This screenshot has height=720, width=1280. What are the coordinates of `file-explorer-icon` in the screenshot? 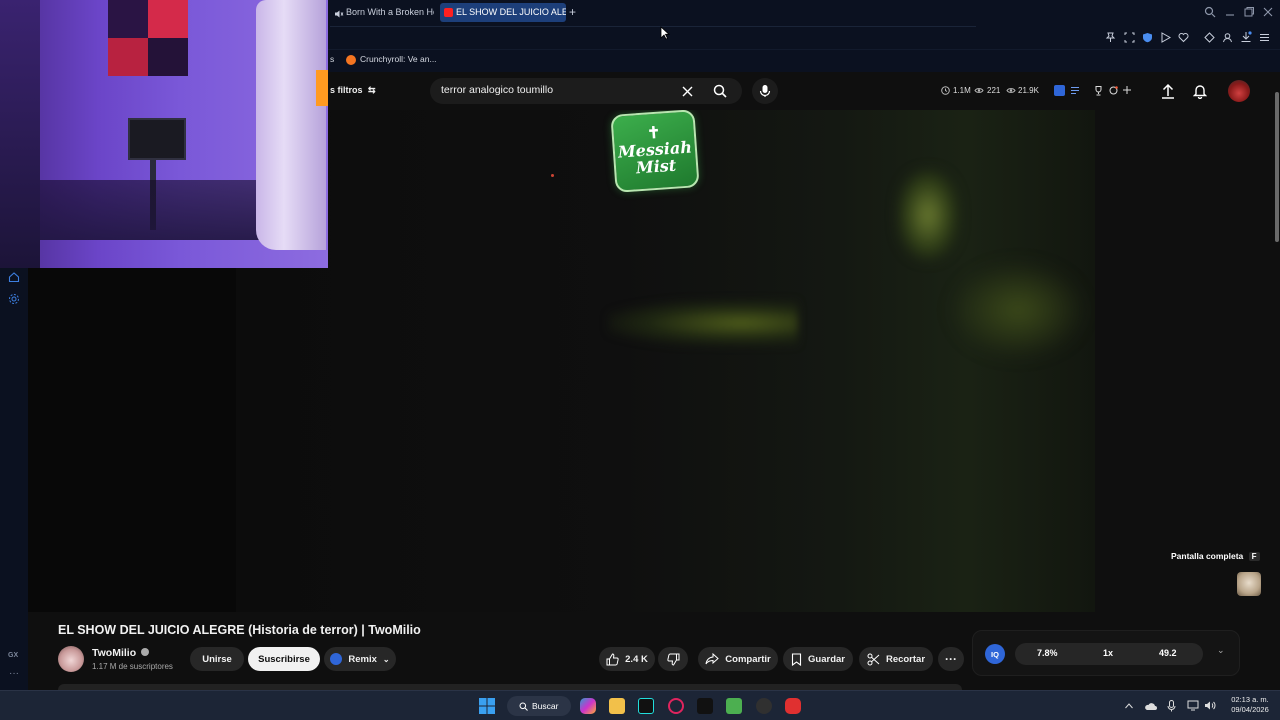 It's located at (617, 706).